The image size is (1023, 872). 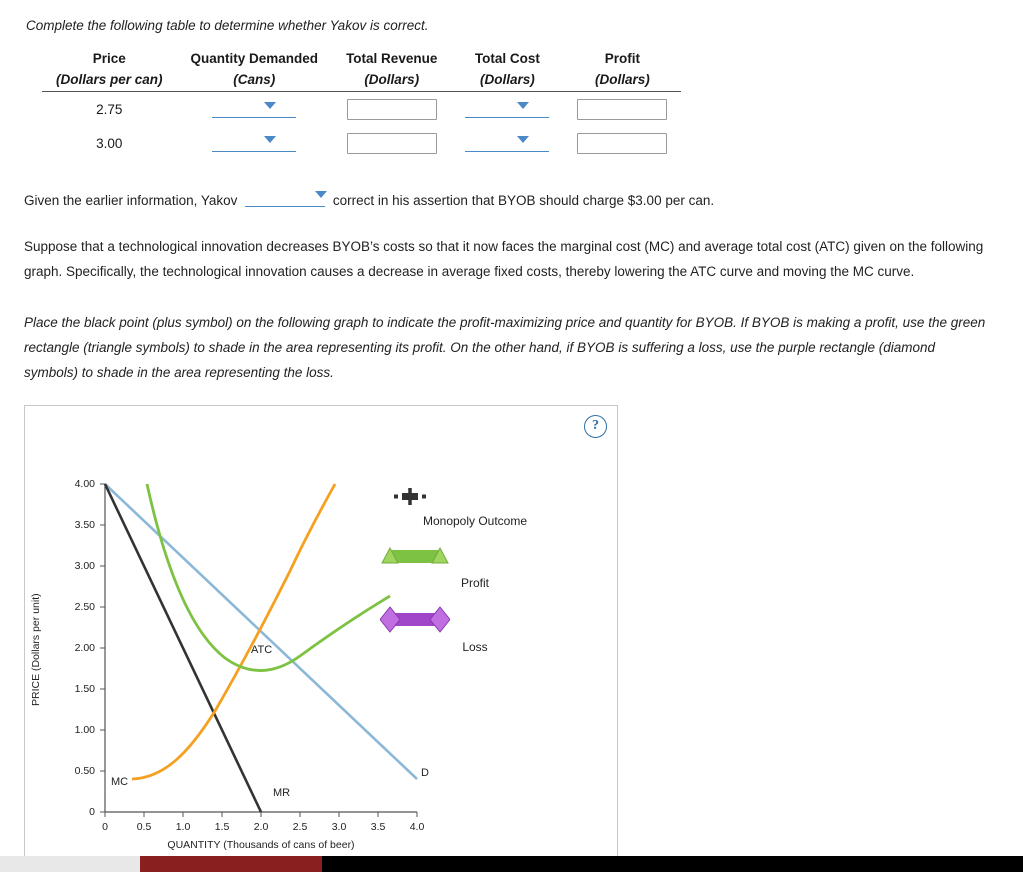 What do you see at coordinates (85, 771) in the screenshot?
I see `svg-text: 0.50` at bounding box center [85, 771].